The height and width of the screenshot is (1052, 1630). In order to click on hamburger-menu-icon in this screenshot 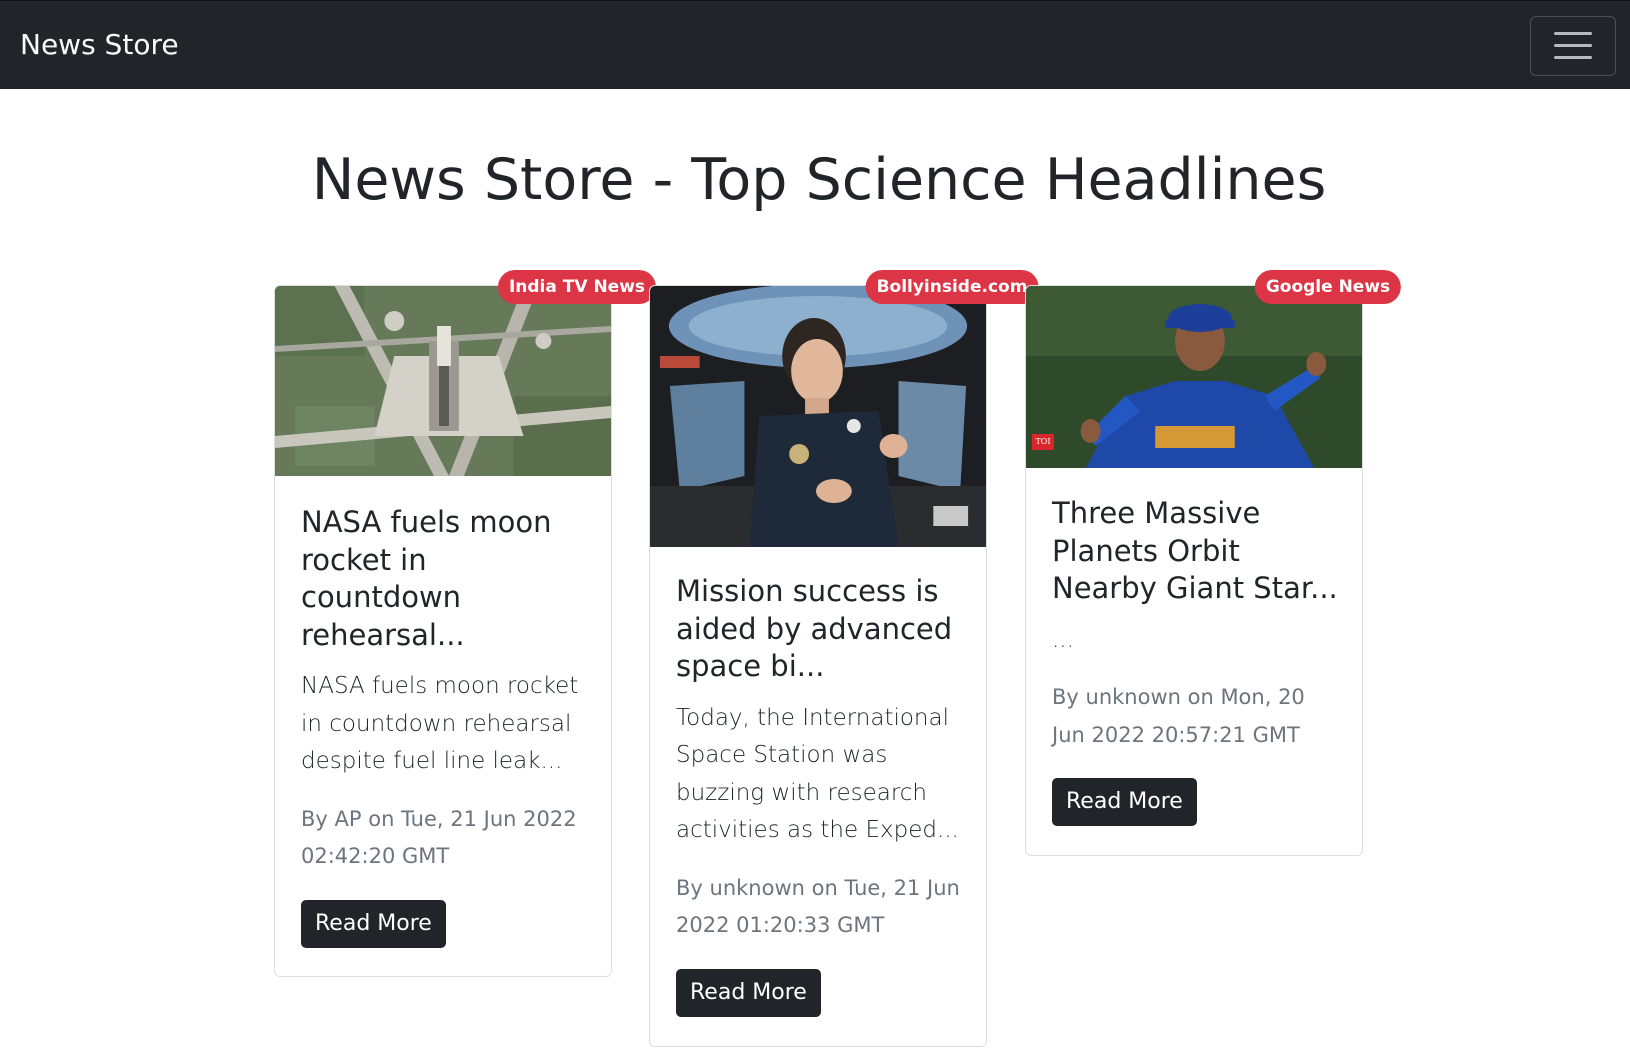, I will do `click(1573, 46)`.